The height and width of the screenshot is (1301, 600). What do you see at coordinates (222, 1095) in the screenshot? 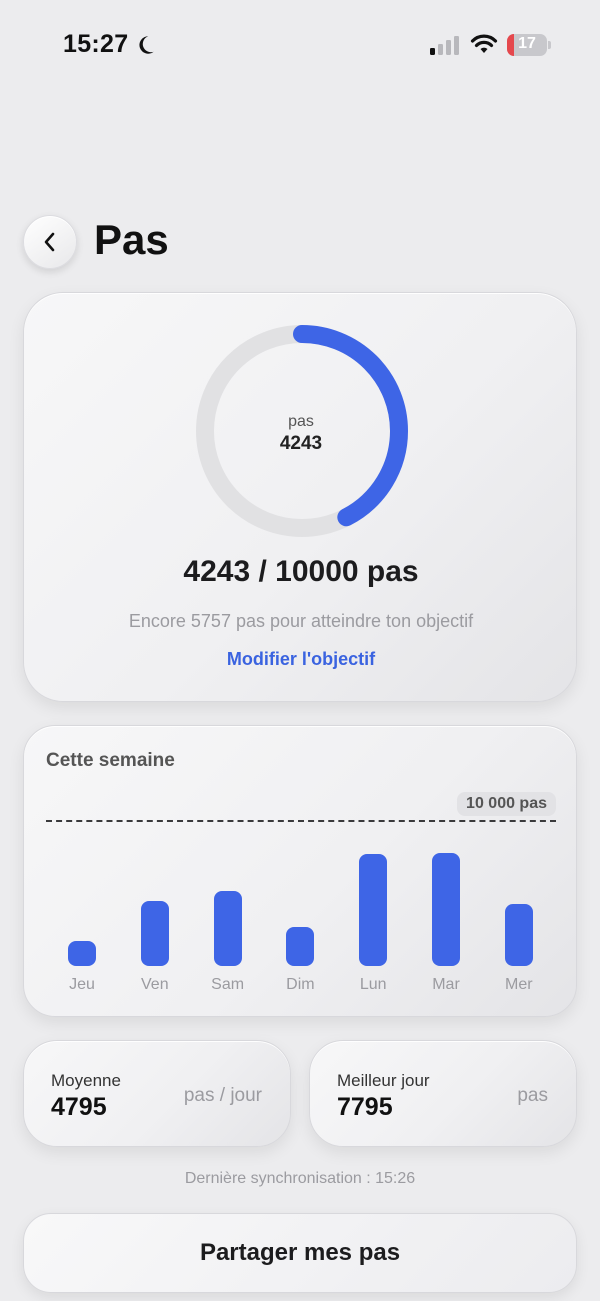
I see `average-unit: pas / jour` at bounding box center [222, 1095].